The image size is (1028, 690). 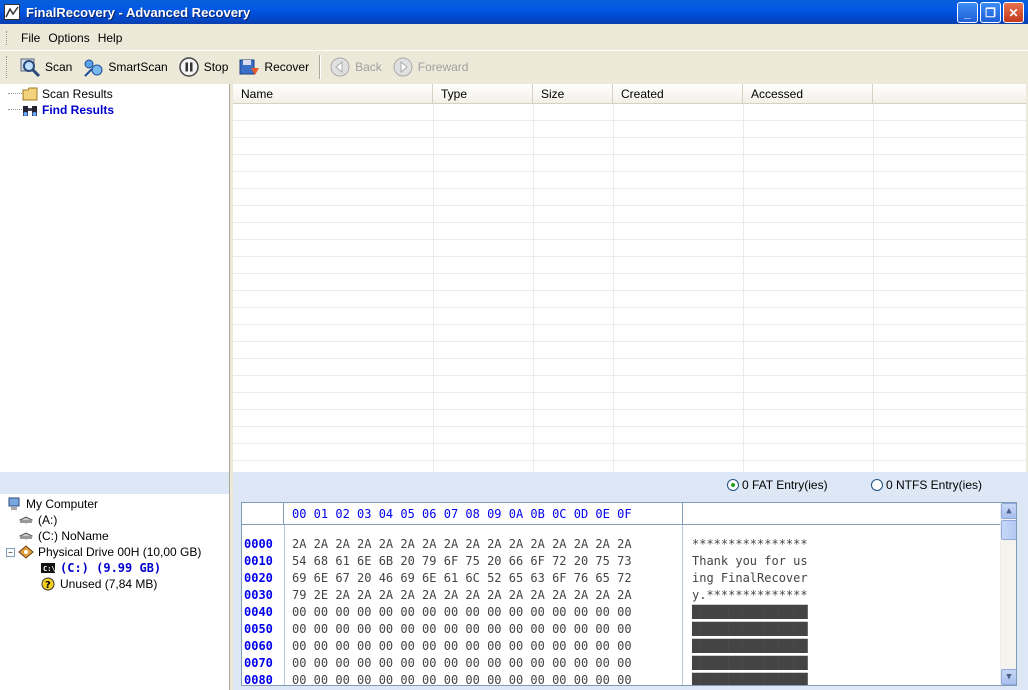 I want to click on hex-address: 0040, so click(x=258, y=612).